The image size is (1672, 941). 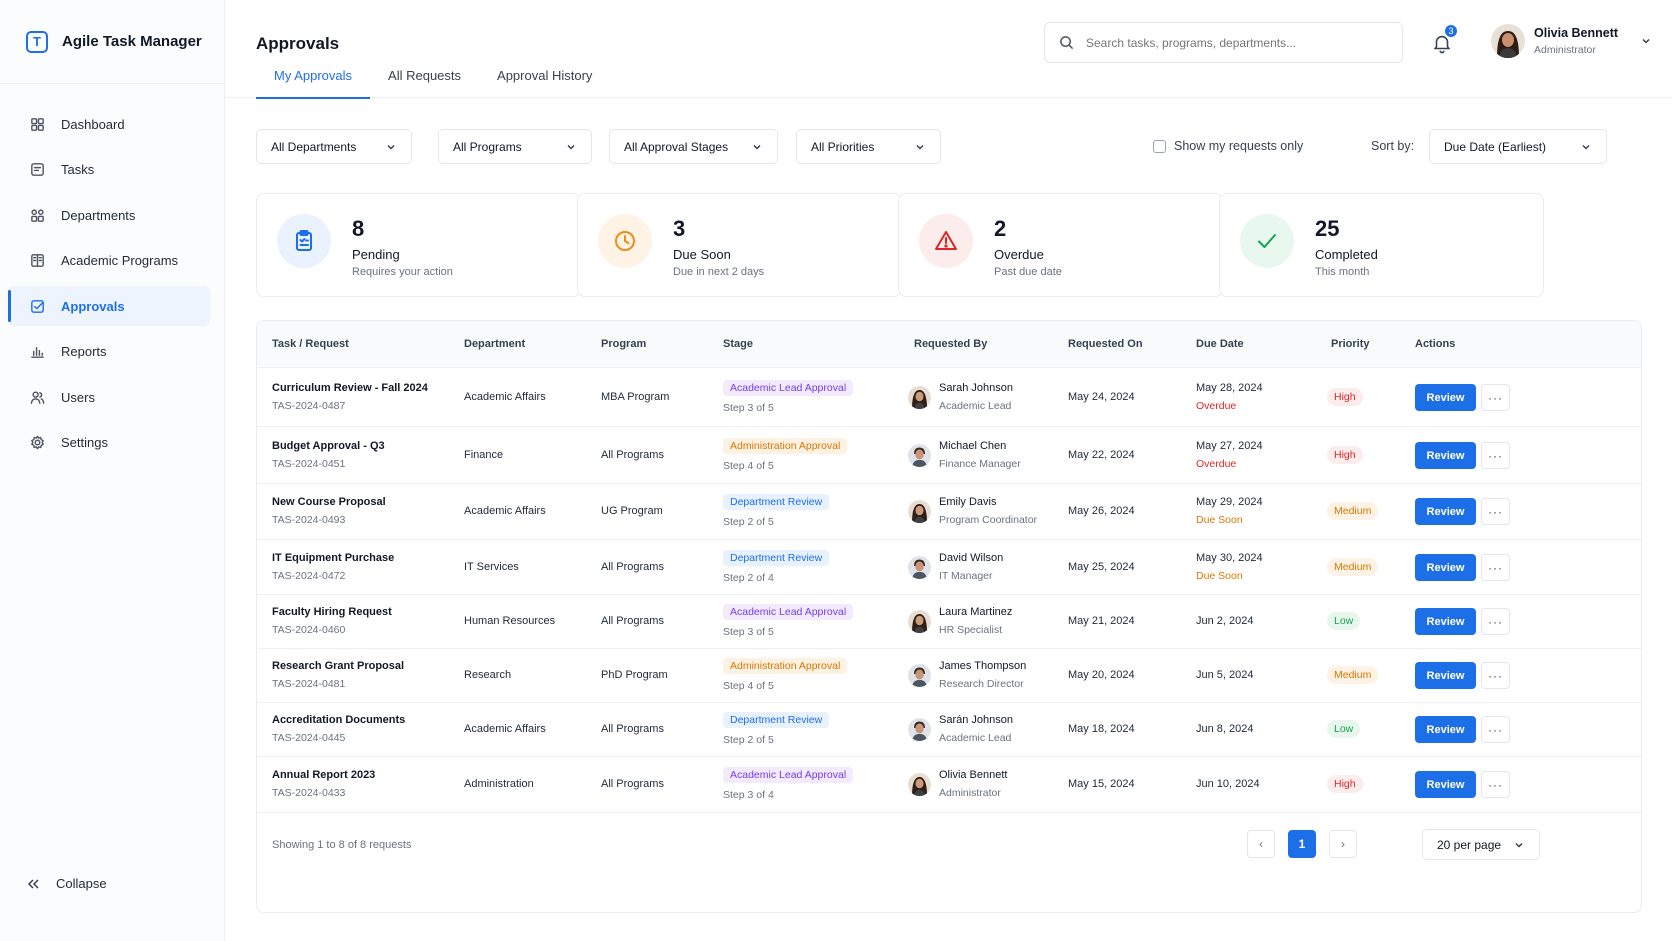 I want to click on stat-value: 25, so click(x=1327, y=228).